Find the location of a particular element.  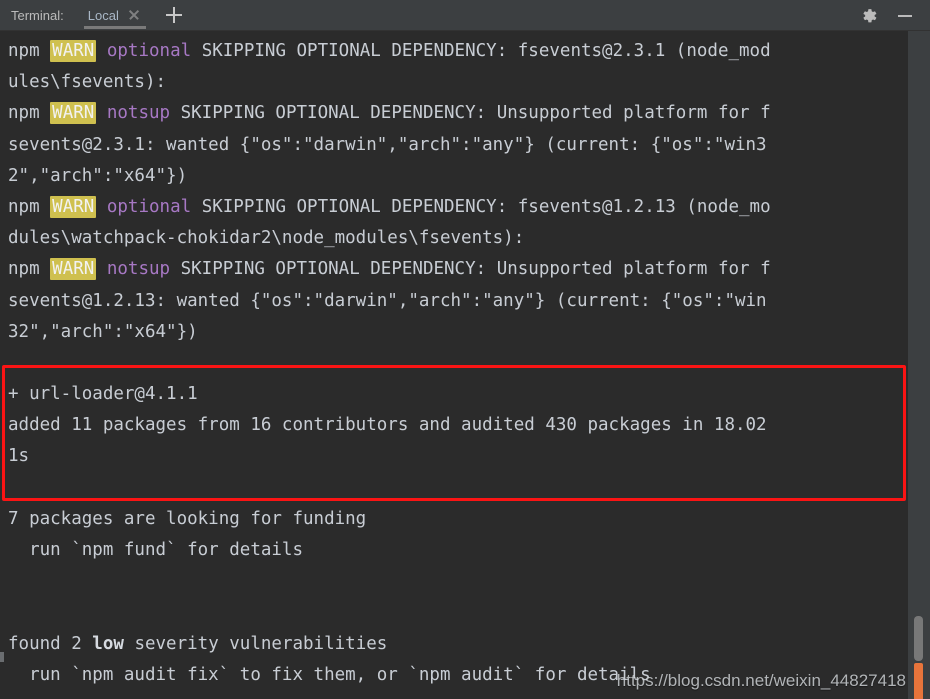

terminal-line: run `npm fund` for details is located at coordinates (460, 550).